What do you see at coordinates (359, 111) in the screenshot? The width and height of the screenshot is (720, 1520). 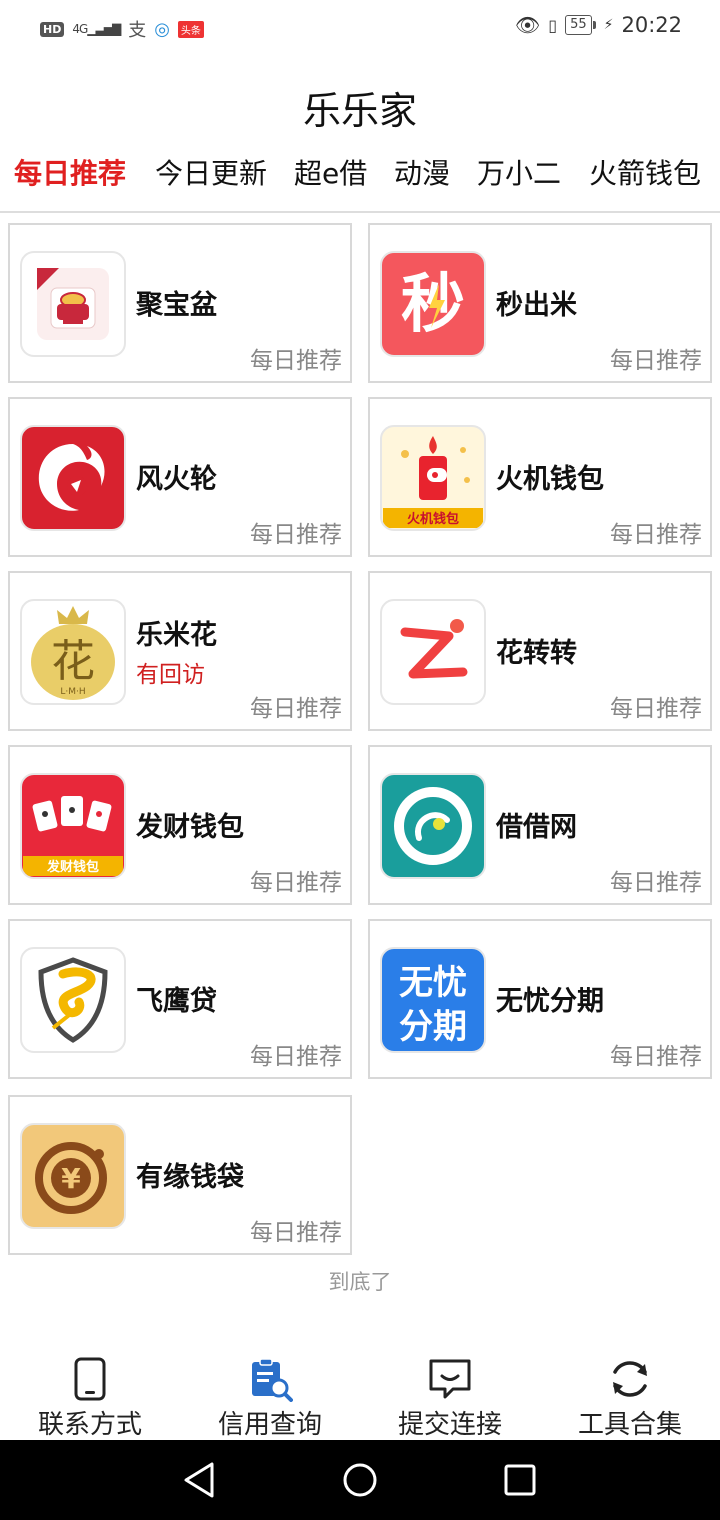 I see `page-title: 乐乐家` at bounding box center [359, 111].